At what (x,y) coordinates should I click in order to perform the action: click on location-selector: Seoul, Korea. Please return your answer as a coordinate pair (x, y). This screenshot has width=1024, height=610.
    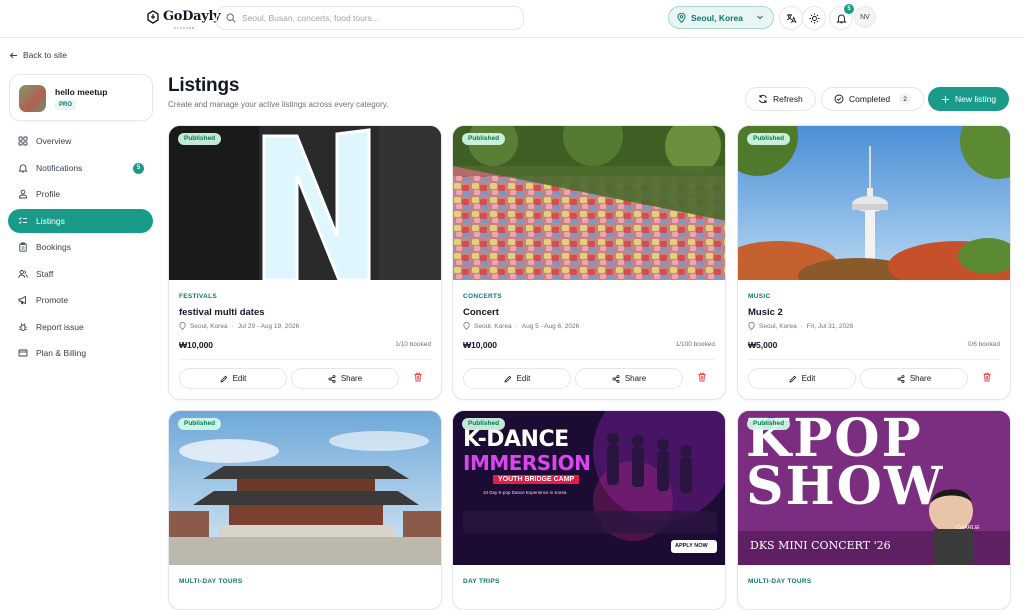
    Looking at the image, I should click on (721, 17).